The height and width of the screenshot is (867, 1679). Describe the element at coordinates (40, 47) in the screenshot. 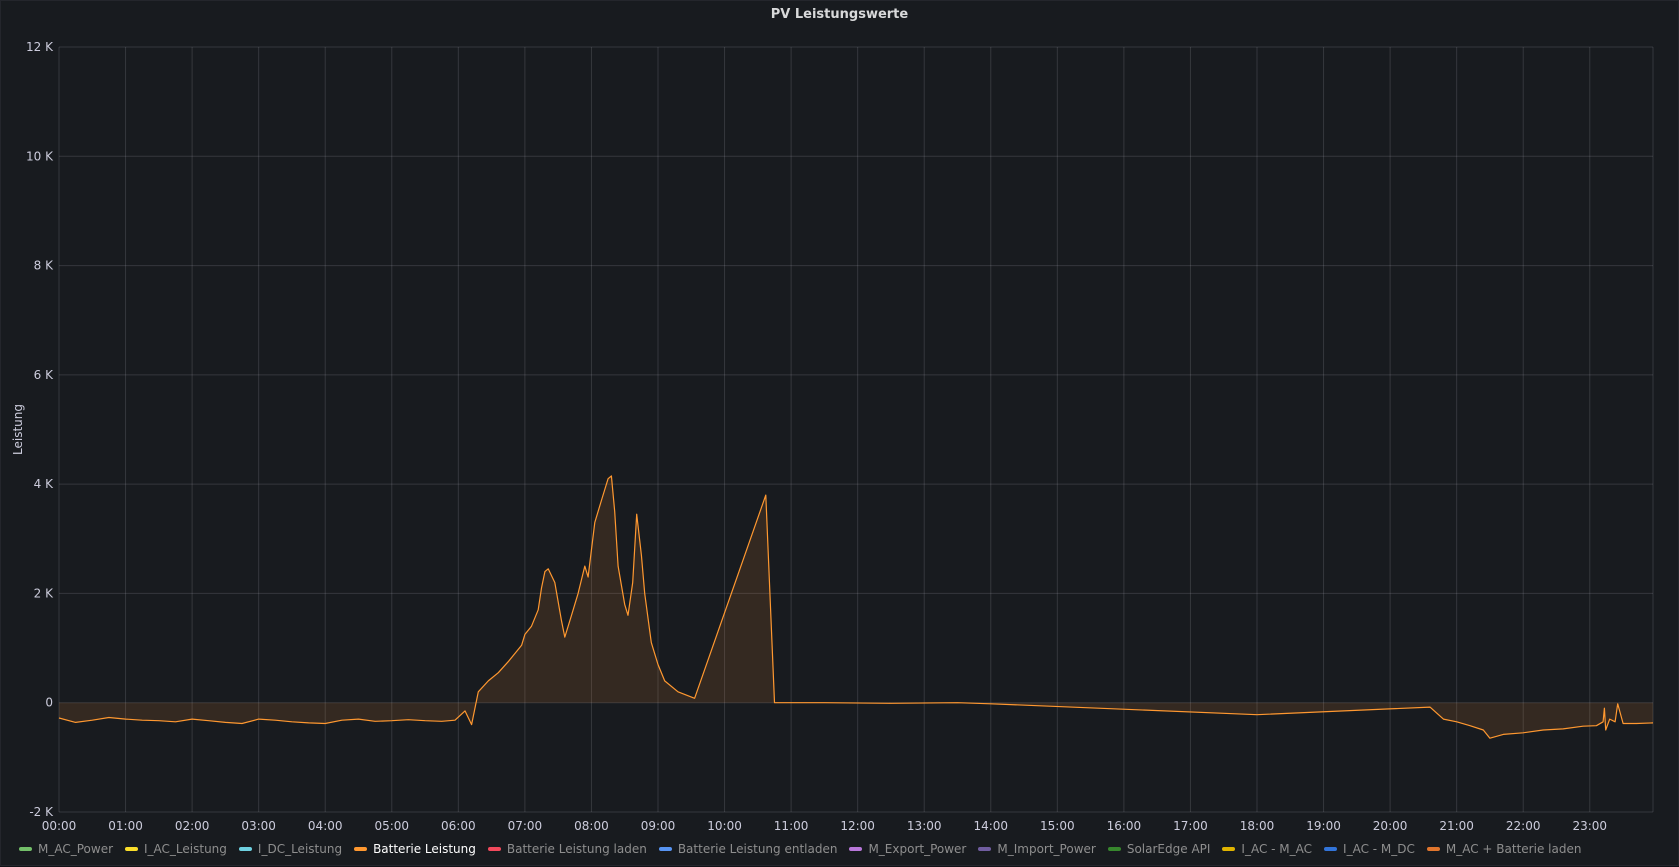

I see `y-tick-label: 12 K` at that location.